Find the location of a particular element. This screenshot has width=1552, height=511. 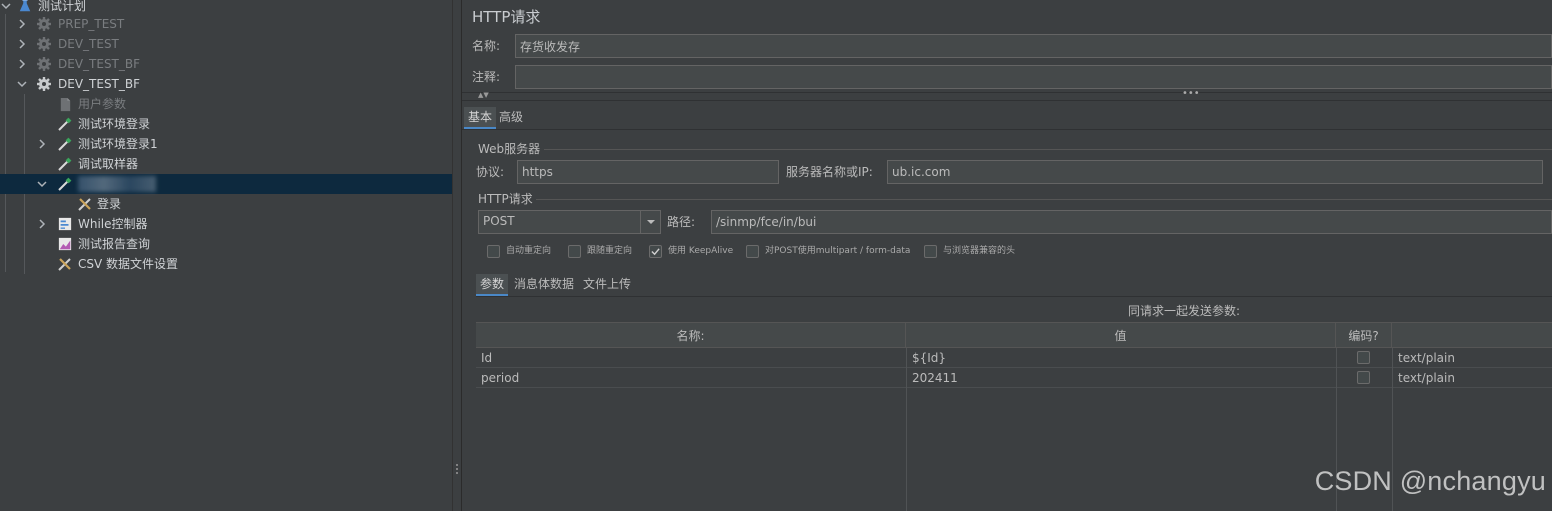

column-header-encode: 编码? is located at coordinates (1364, 335).